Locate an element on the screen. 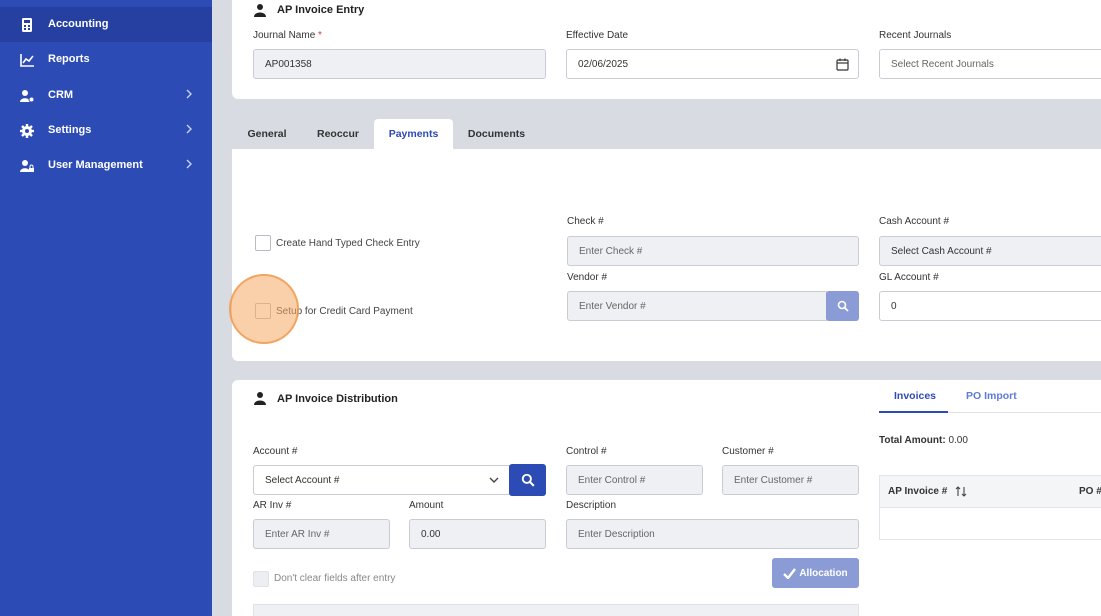 The image size is (1101, 616). account-search-button is located at coordinates (527, 480).